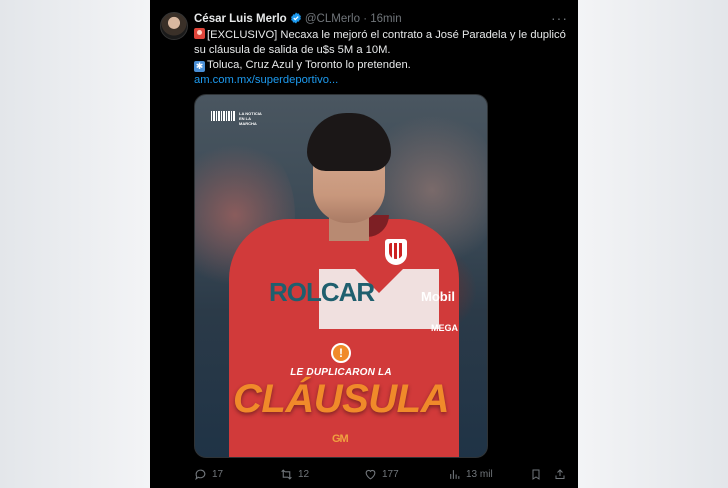 The height and width of the screenshot is (488, 728). Describe the element at coordinates (294, 474) in the screenshot. I see `repost-button: 12` at that location.